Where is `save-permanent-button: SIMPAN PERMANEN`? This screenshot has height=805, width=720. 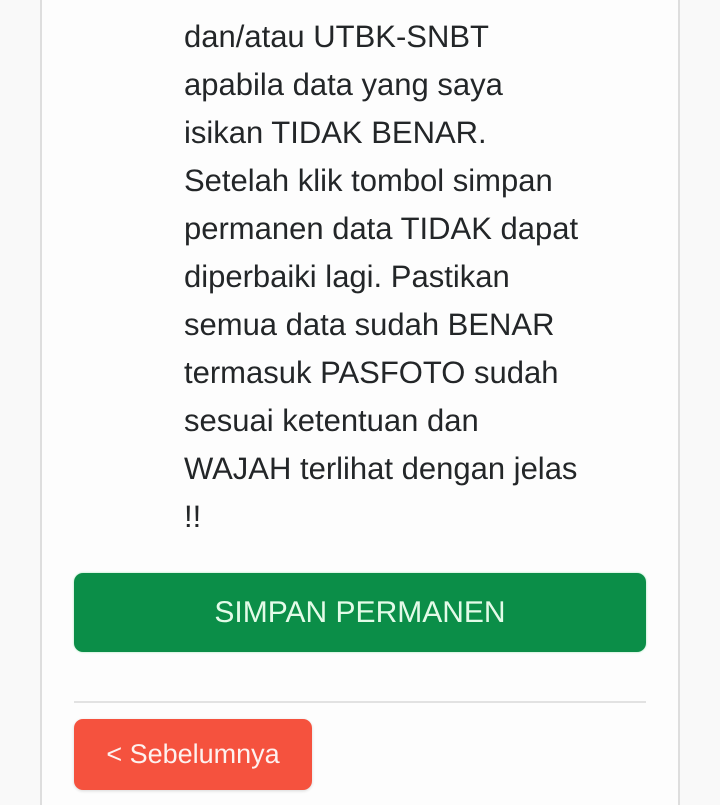 save-permanent-button: SIMPAN PERMANEN is located at coordinates (360, 612).